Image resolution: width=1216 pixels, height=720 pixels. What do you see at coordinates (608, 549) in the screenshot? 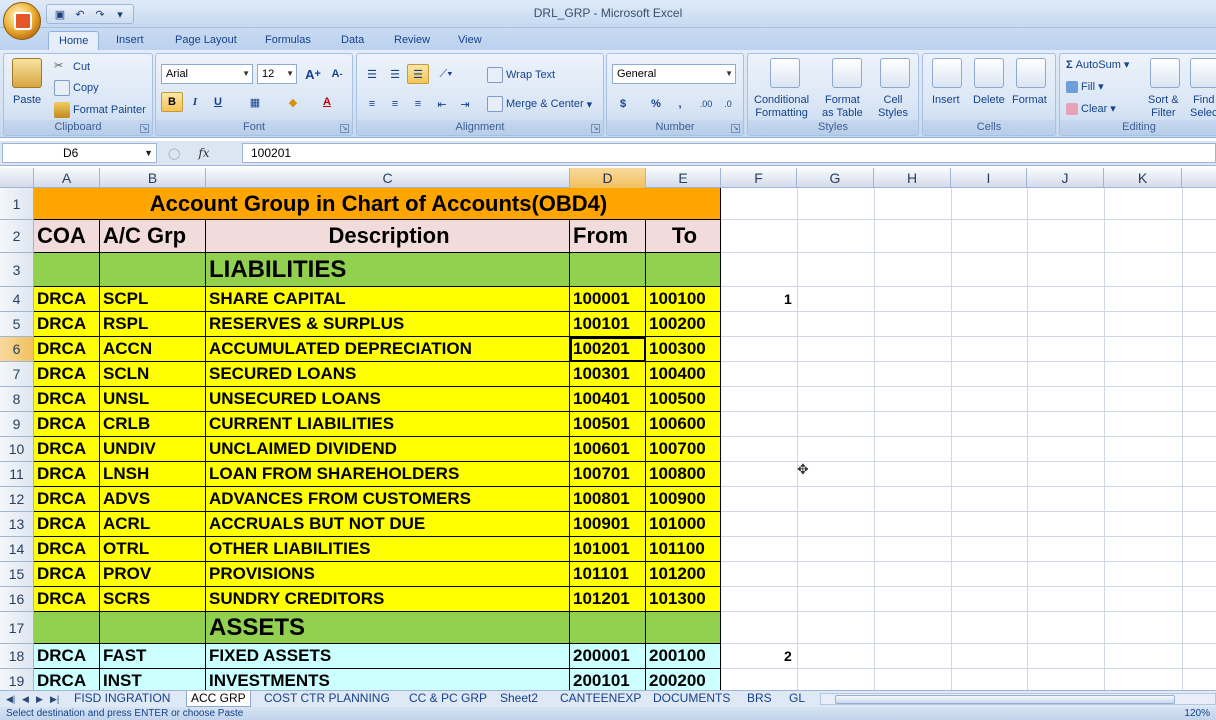
I see `cell-from: 101001` at bounding box center [608, 549].